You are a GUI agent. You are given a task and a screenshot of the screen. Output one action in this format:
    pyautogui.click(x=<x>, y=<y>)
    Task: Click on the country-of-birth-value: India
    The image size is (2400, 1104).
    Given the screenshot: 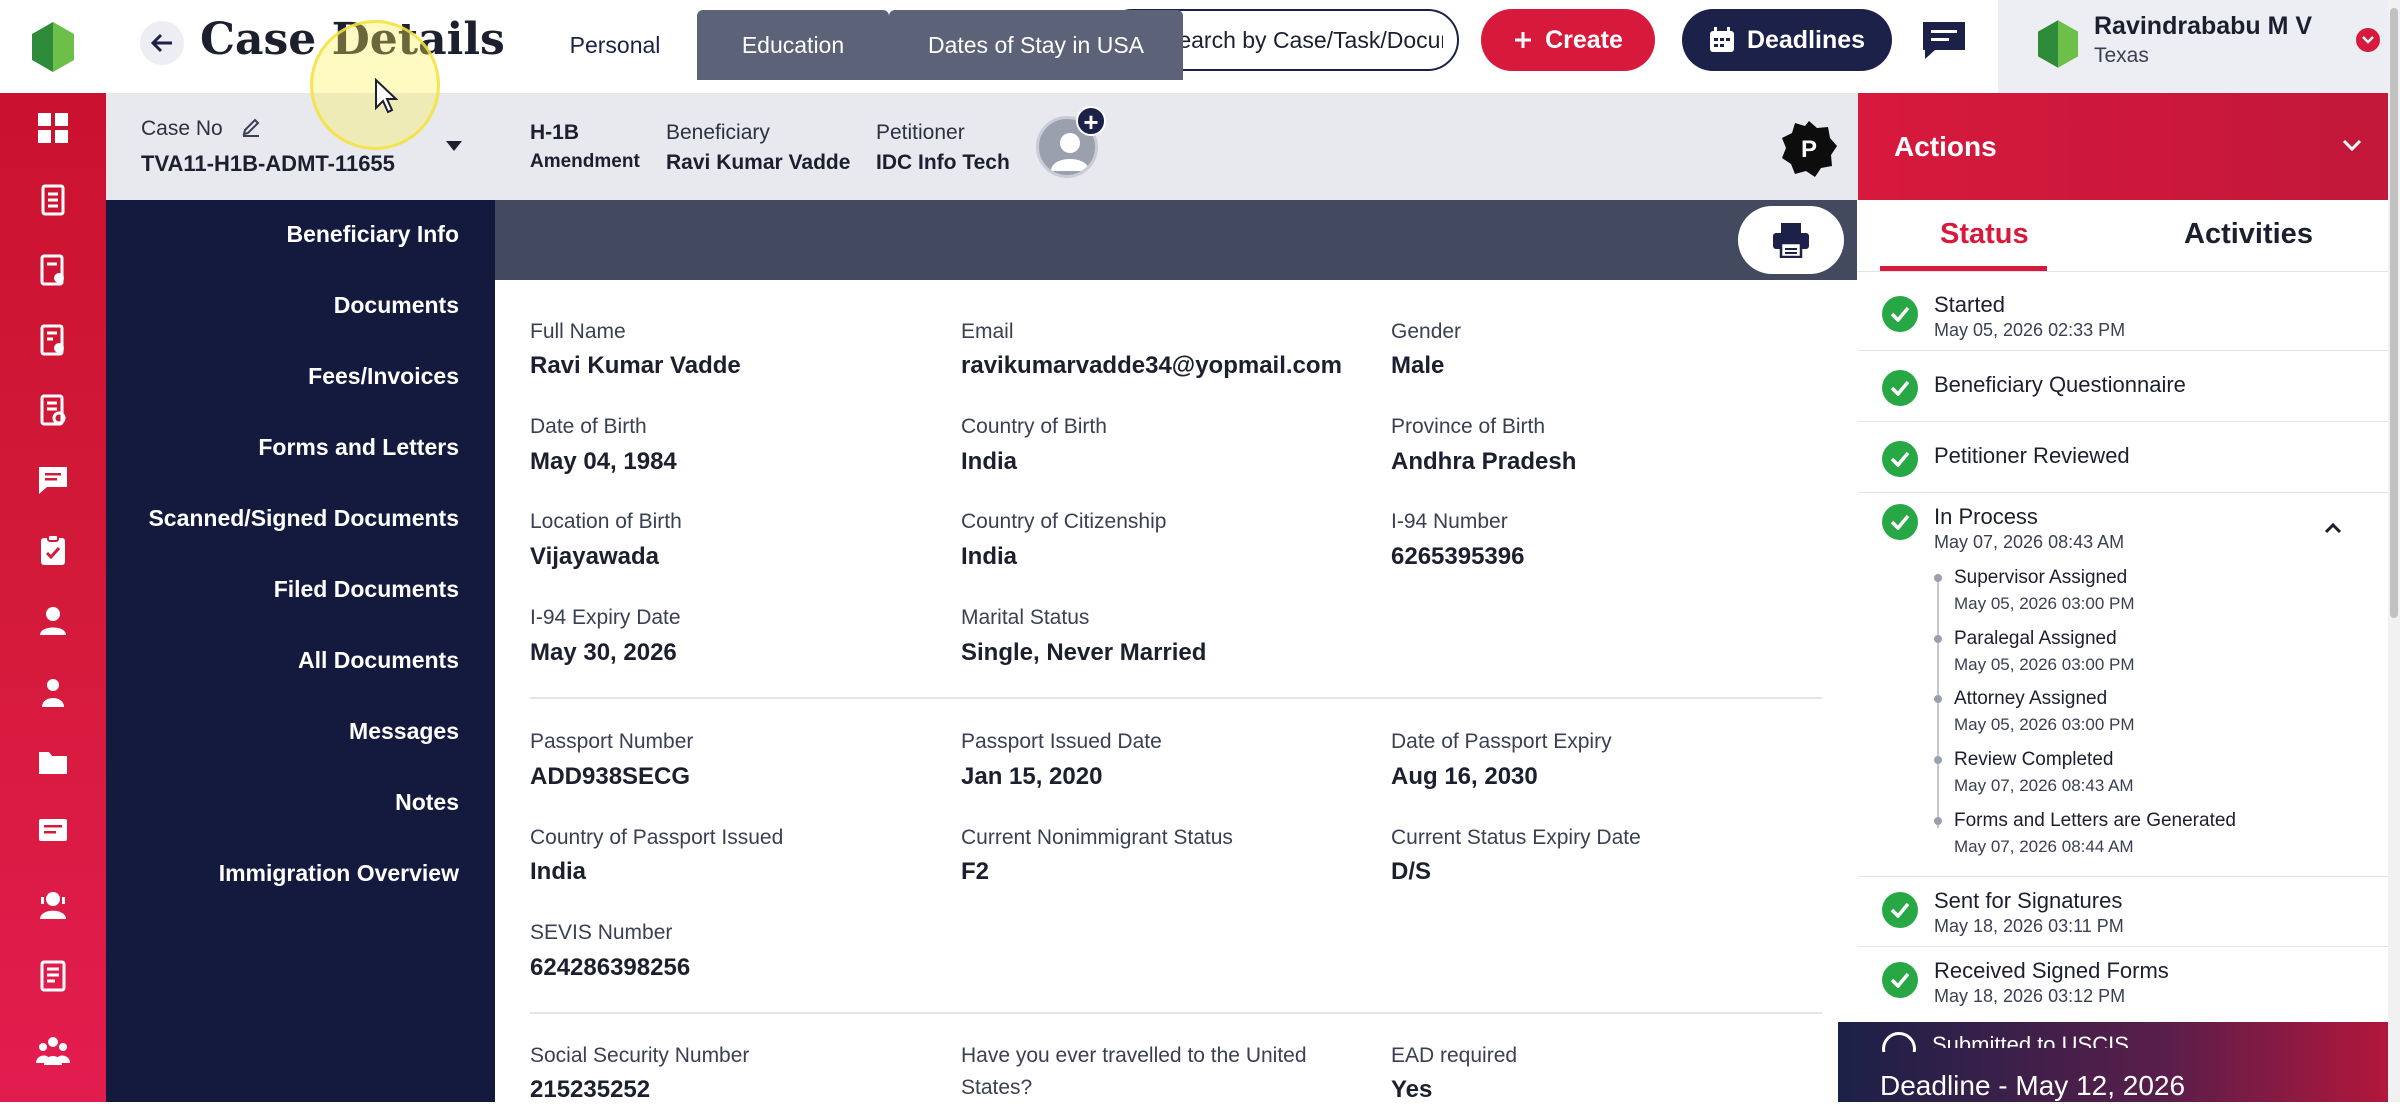 What is the action you would take?
    pyautogui.click(x=989, y=461)
    